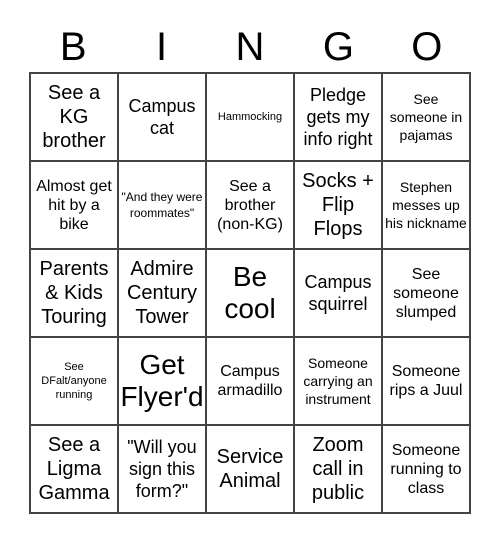 This screenshot has width=500, height=544. I want to click on bingo-cell-text: Admire Century Tower, so click(162, 293).